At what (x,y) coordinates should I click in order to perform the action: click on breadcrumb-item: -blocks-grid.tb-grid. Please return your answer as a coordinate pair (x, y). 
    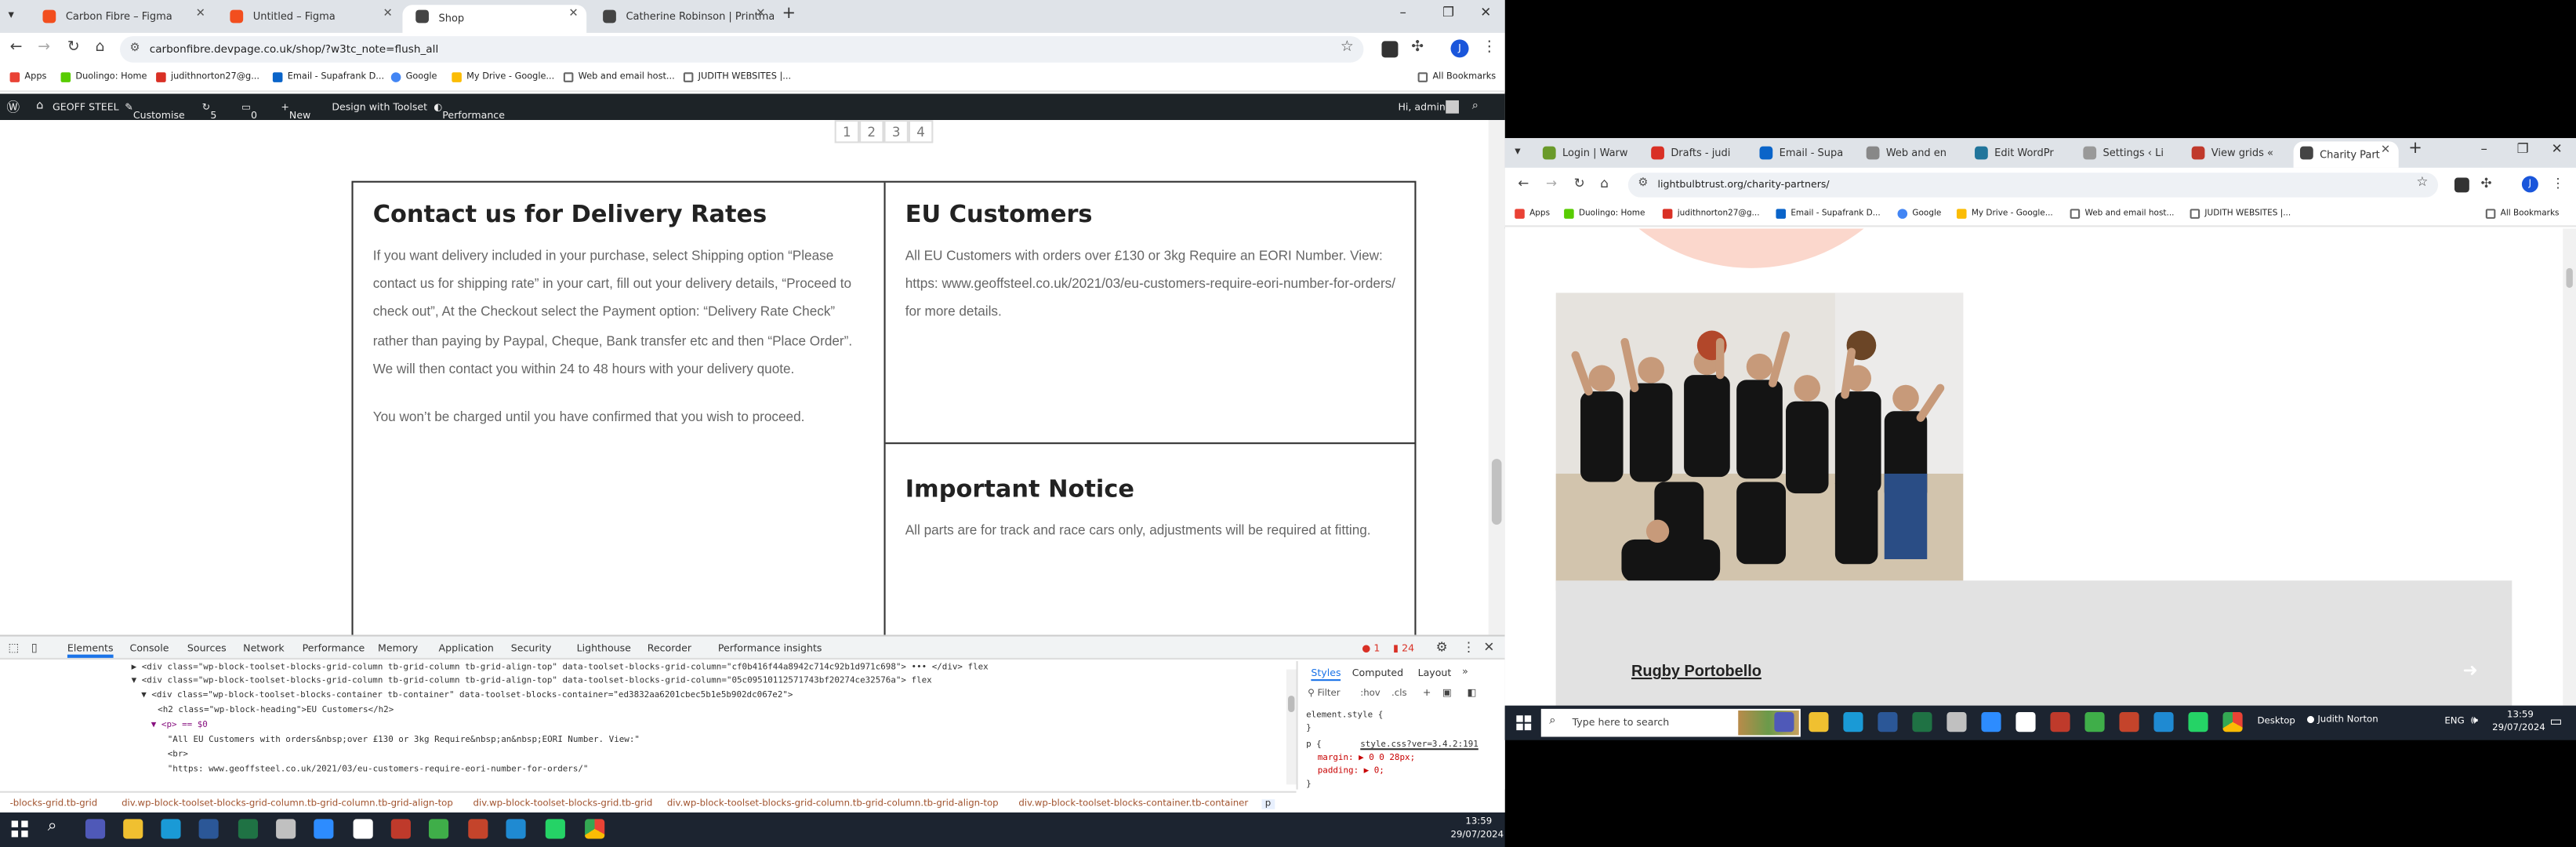
    Looking at the image, I should click on (54, 804).